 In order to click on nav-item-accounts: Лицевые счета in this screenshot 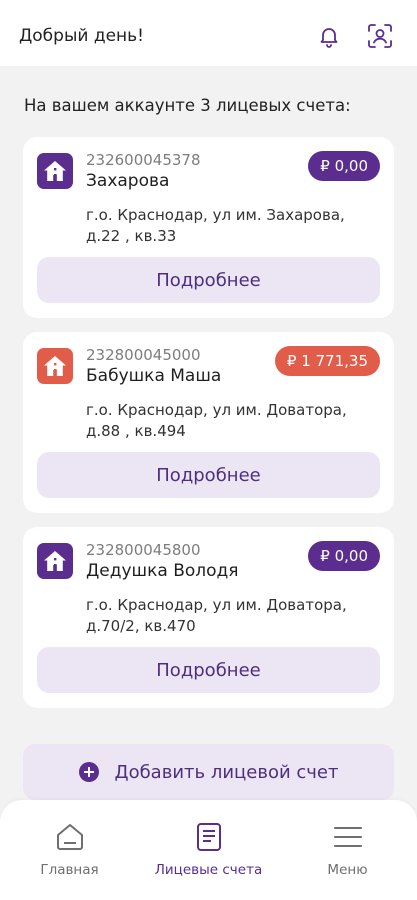, I will do `click(208, 850)`.